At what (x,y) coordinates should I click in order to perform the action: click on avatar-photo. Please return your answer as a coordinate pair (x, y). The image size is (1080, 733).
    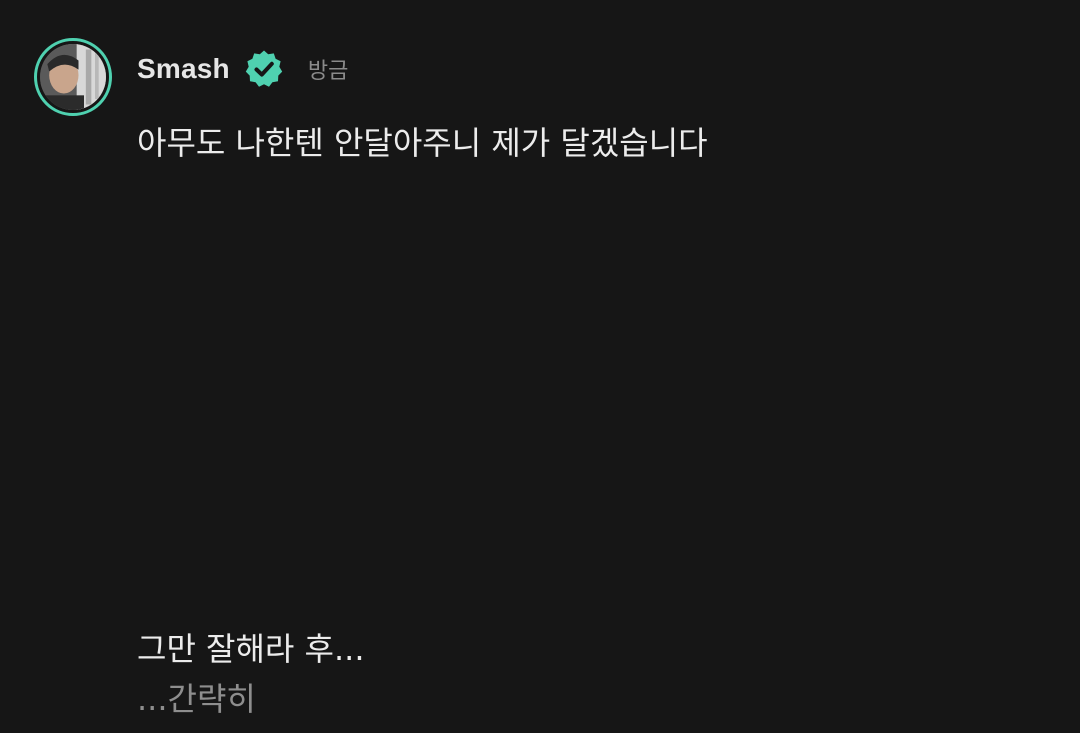
    Looking at the image, I should click on (73, 77).